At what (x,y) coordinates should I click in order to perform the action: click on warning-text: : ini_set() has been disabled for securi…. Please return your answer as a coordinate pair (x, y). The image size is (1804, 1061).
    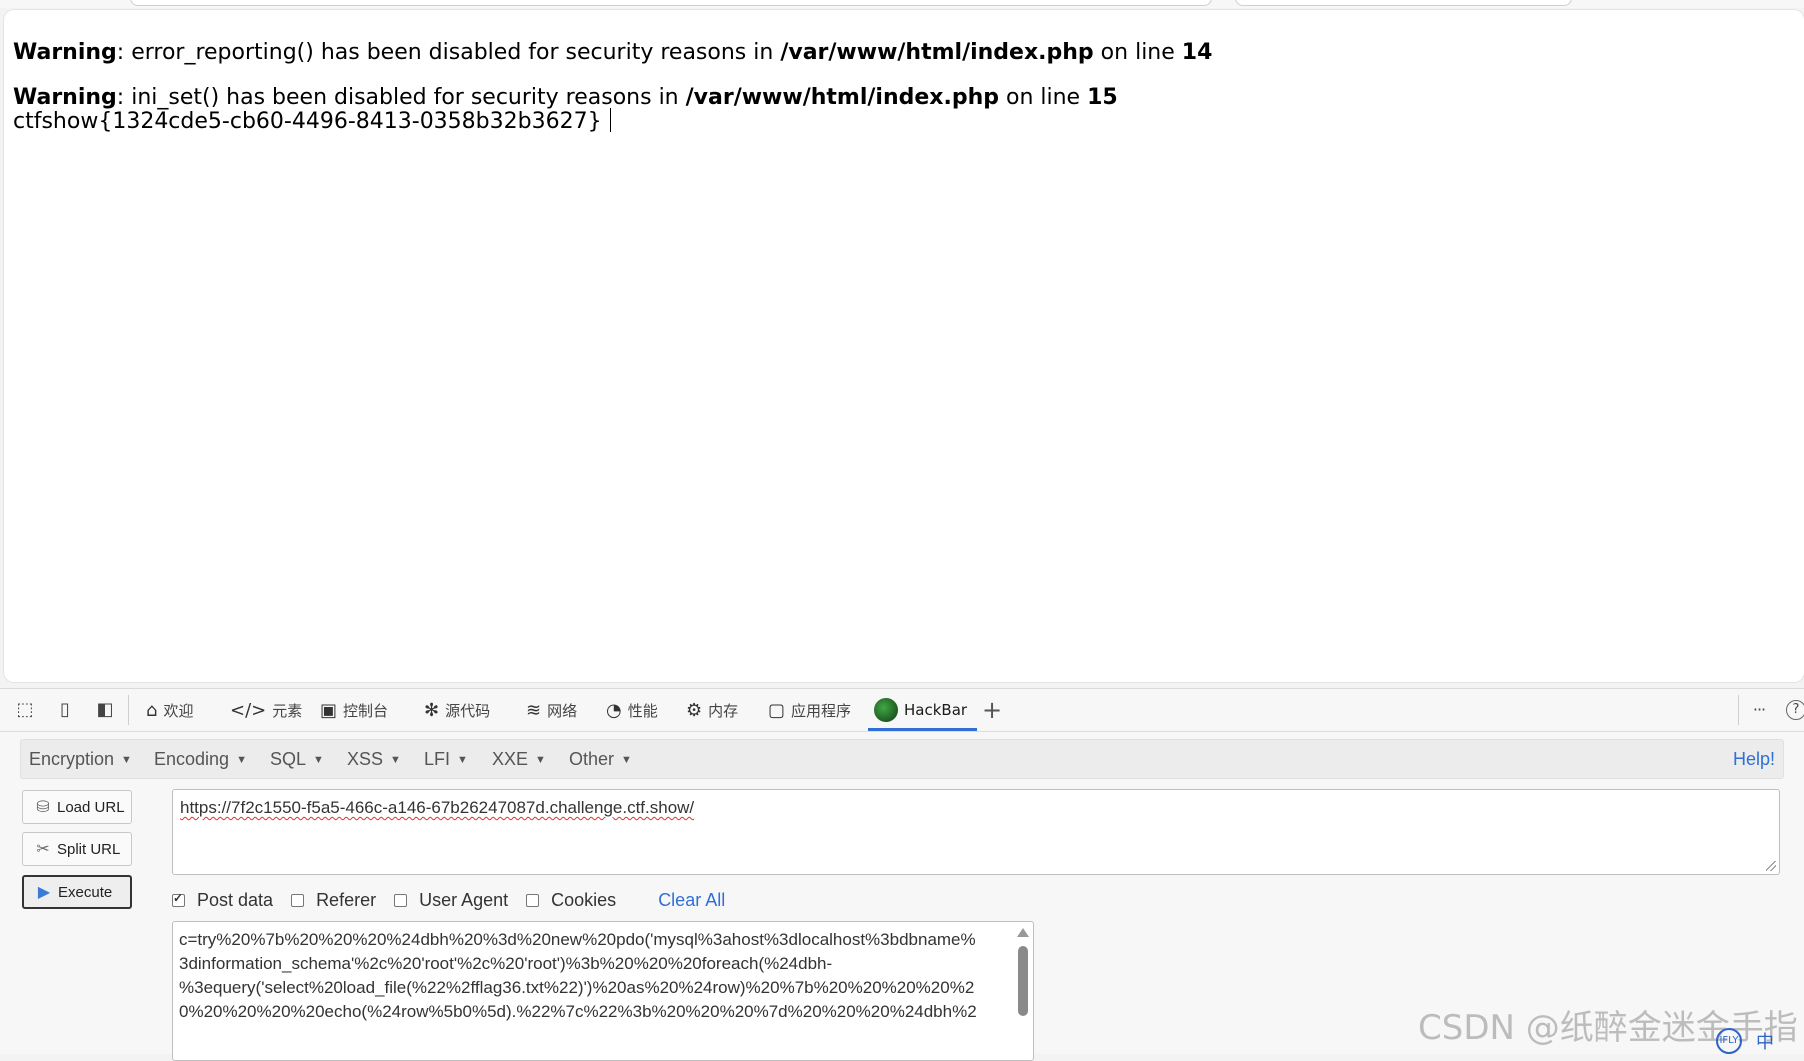
    Looking at the image, I should click on (401, 97).